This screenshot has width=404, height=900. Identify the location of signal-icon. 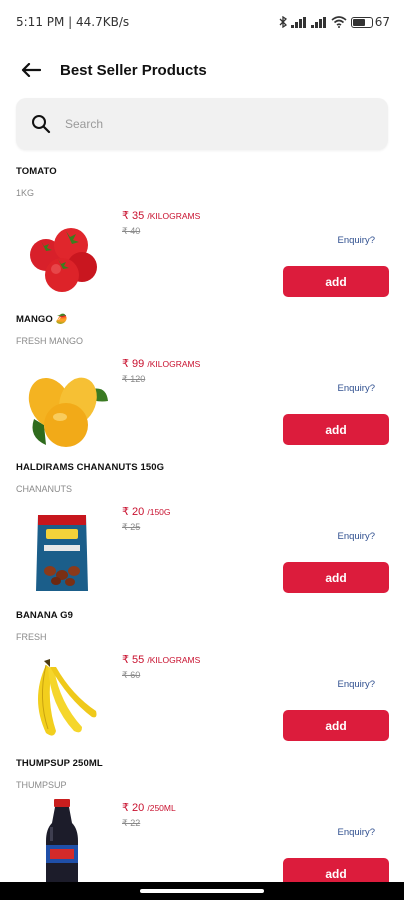
(298, 22).